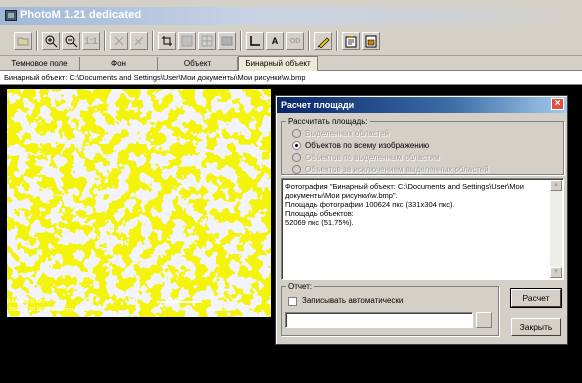 Image resolution: width=582 pixels, height=383 pixels. I want to click on actual-size-icon: 1:1, so click(91, 41).